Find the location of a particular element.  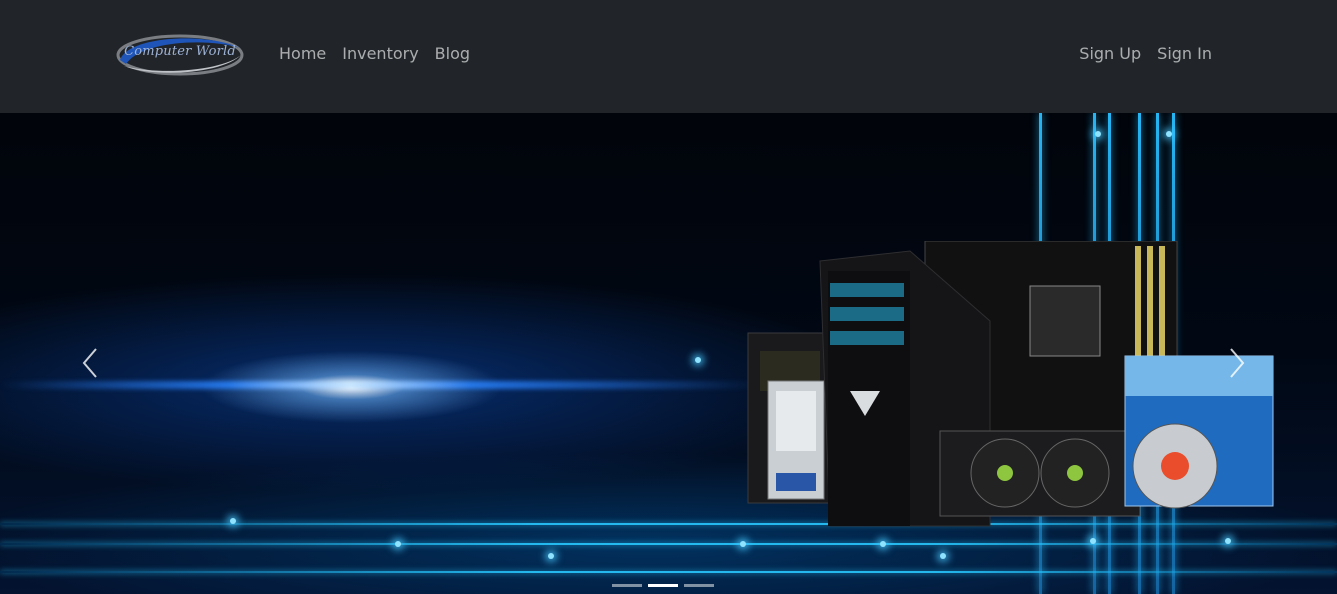

sign-in-link: Sign In is located at coordinates (1184, 54).